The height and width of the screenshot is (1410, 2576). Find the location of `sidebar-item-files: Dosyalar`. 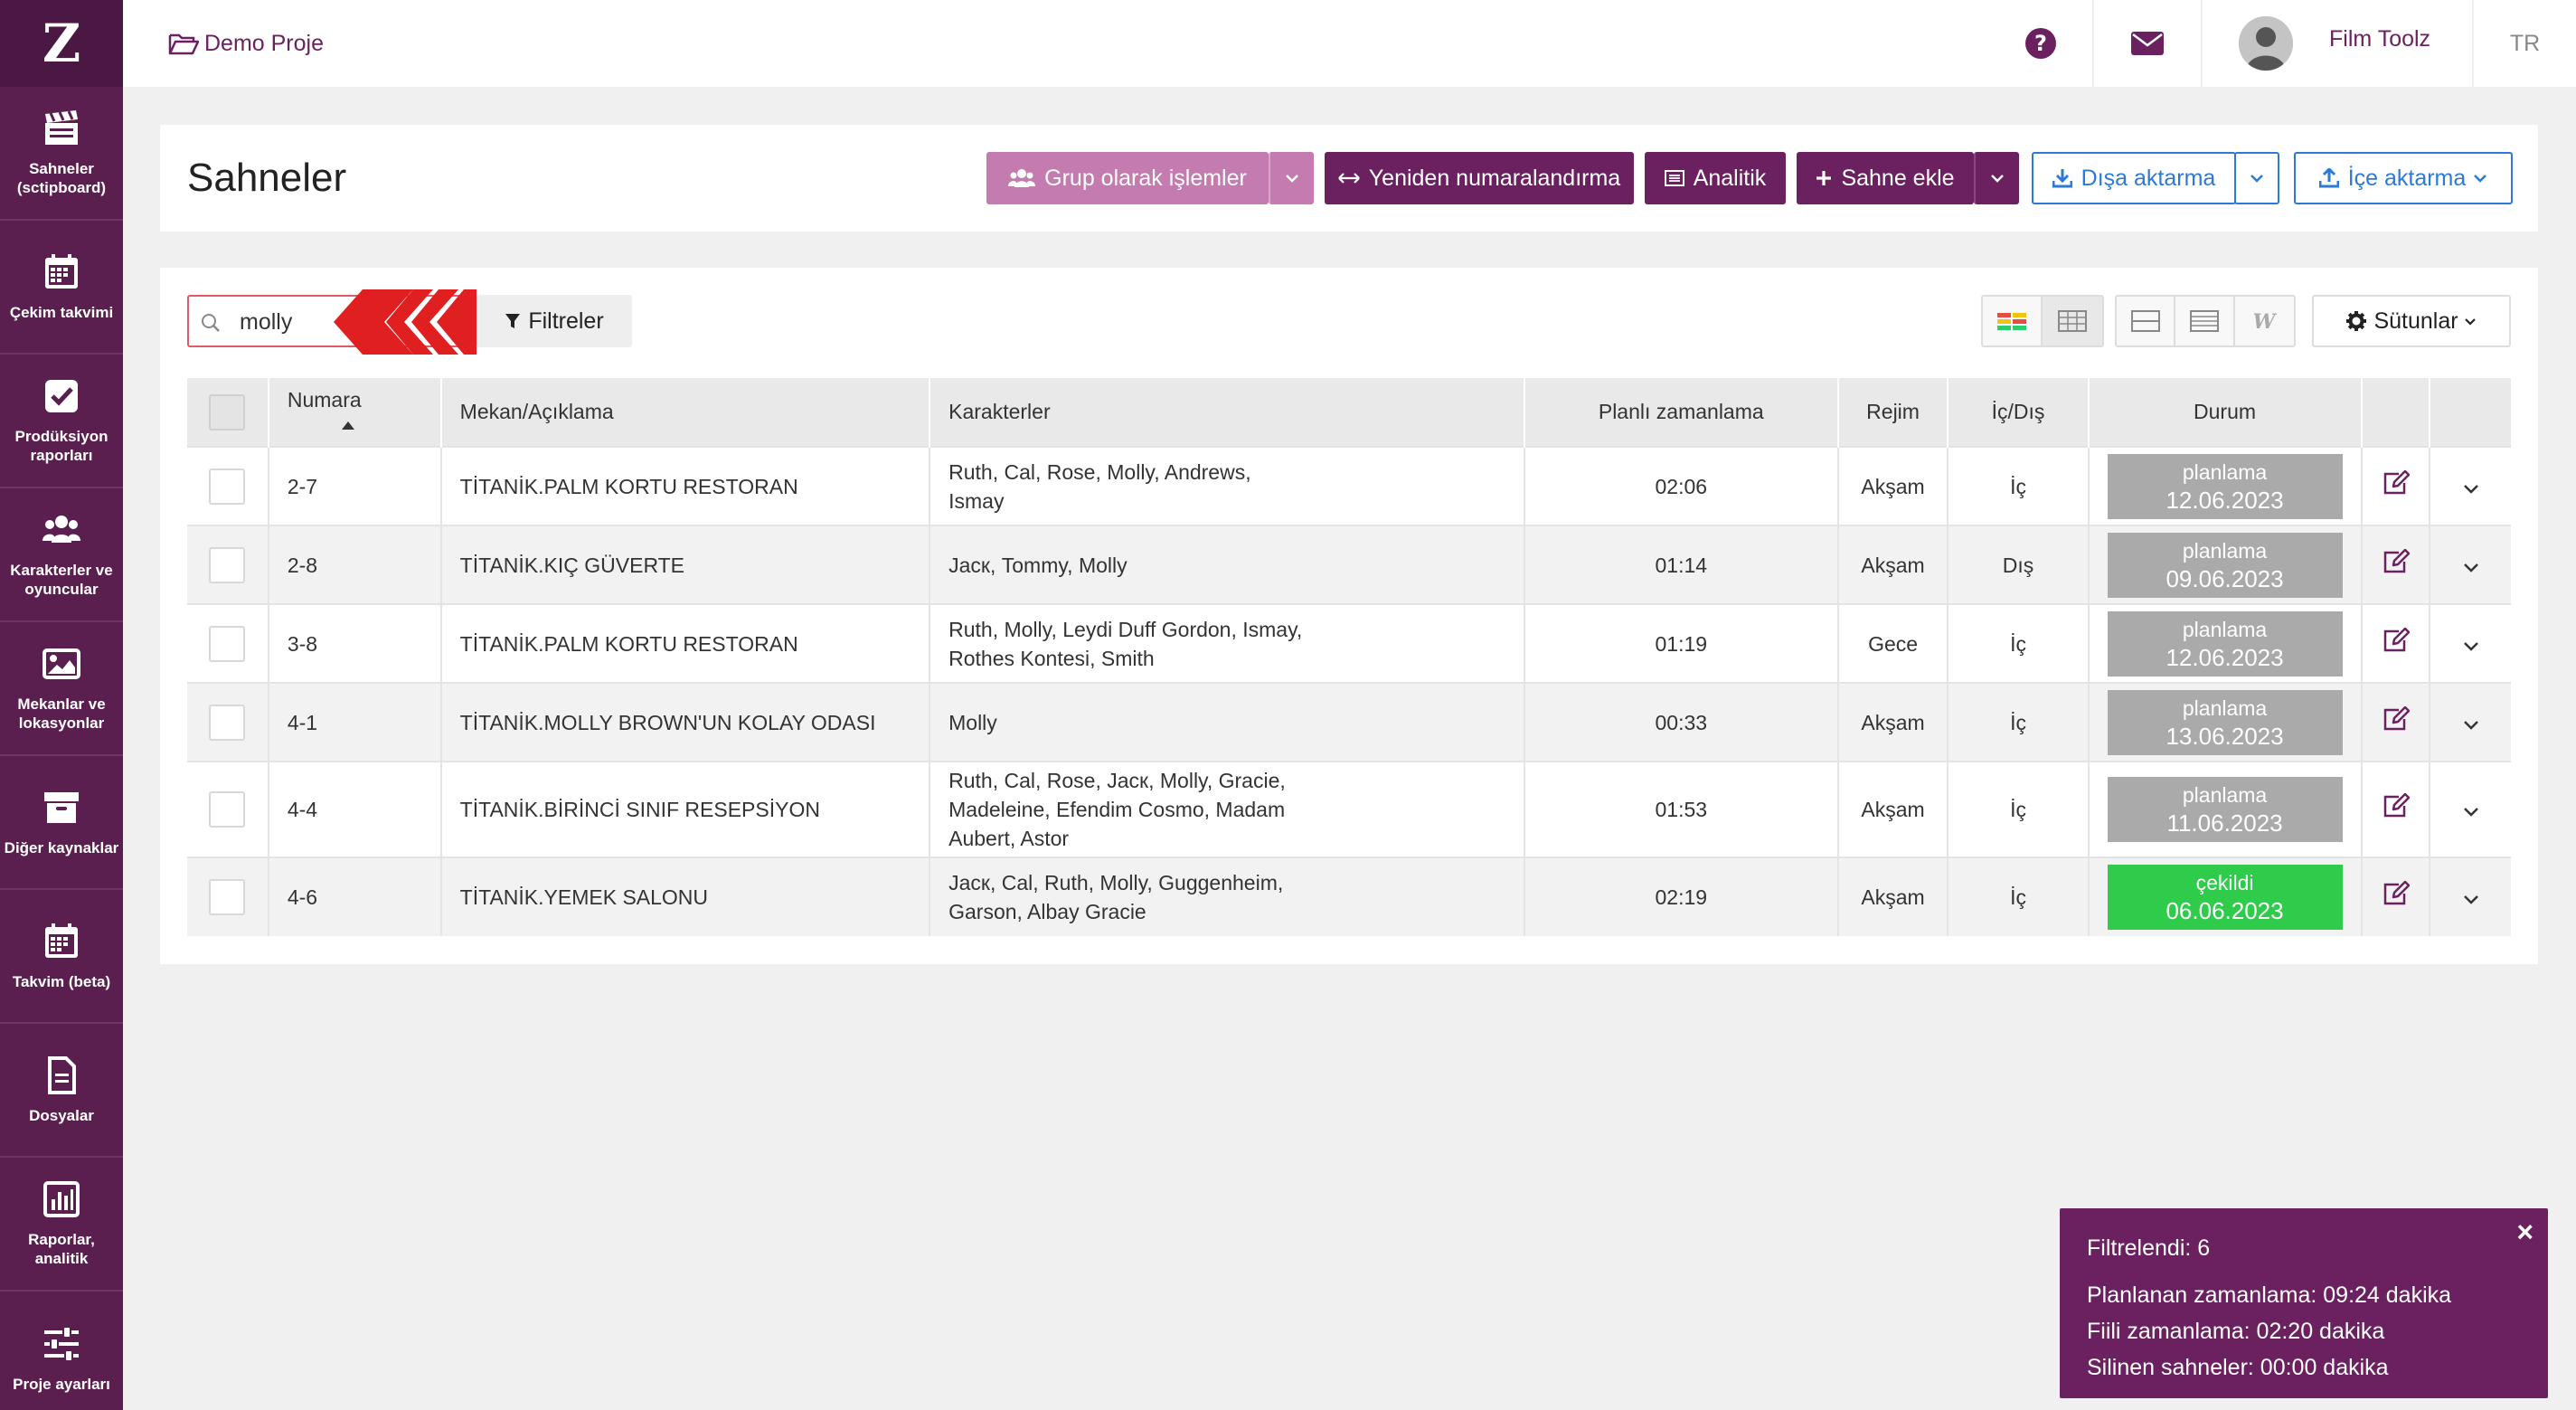

sidebar-item-files: Dosyalar is located at coordinates (62, 1091).